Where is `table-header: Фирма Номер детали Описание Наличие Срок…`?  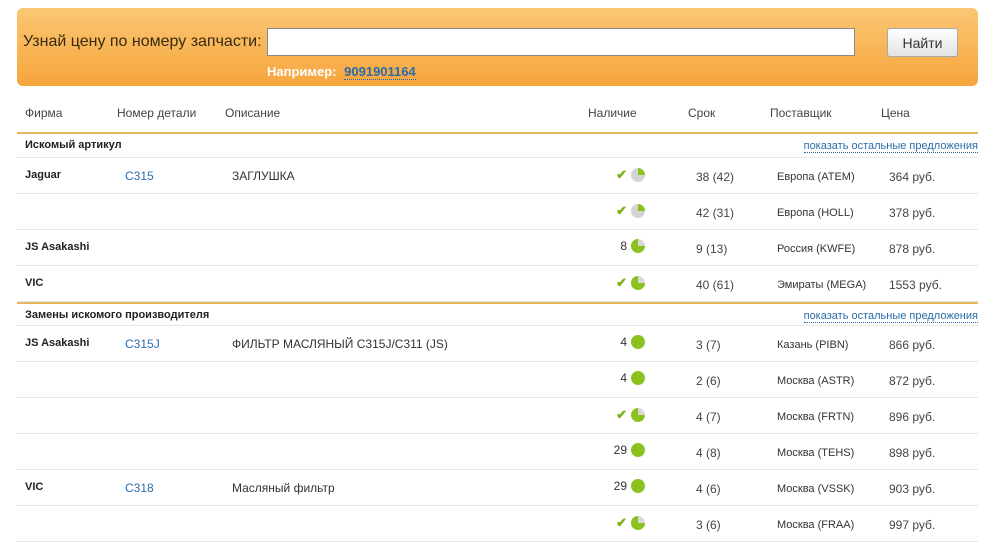
table-header: Фирма Номер детали Описание Наличие Срок… is located at coordinates (497, 115).